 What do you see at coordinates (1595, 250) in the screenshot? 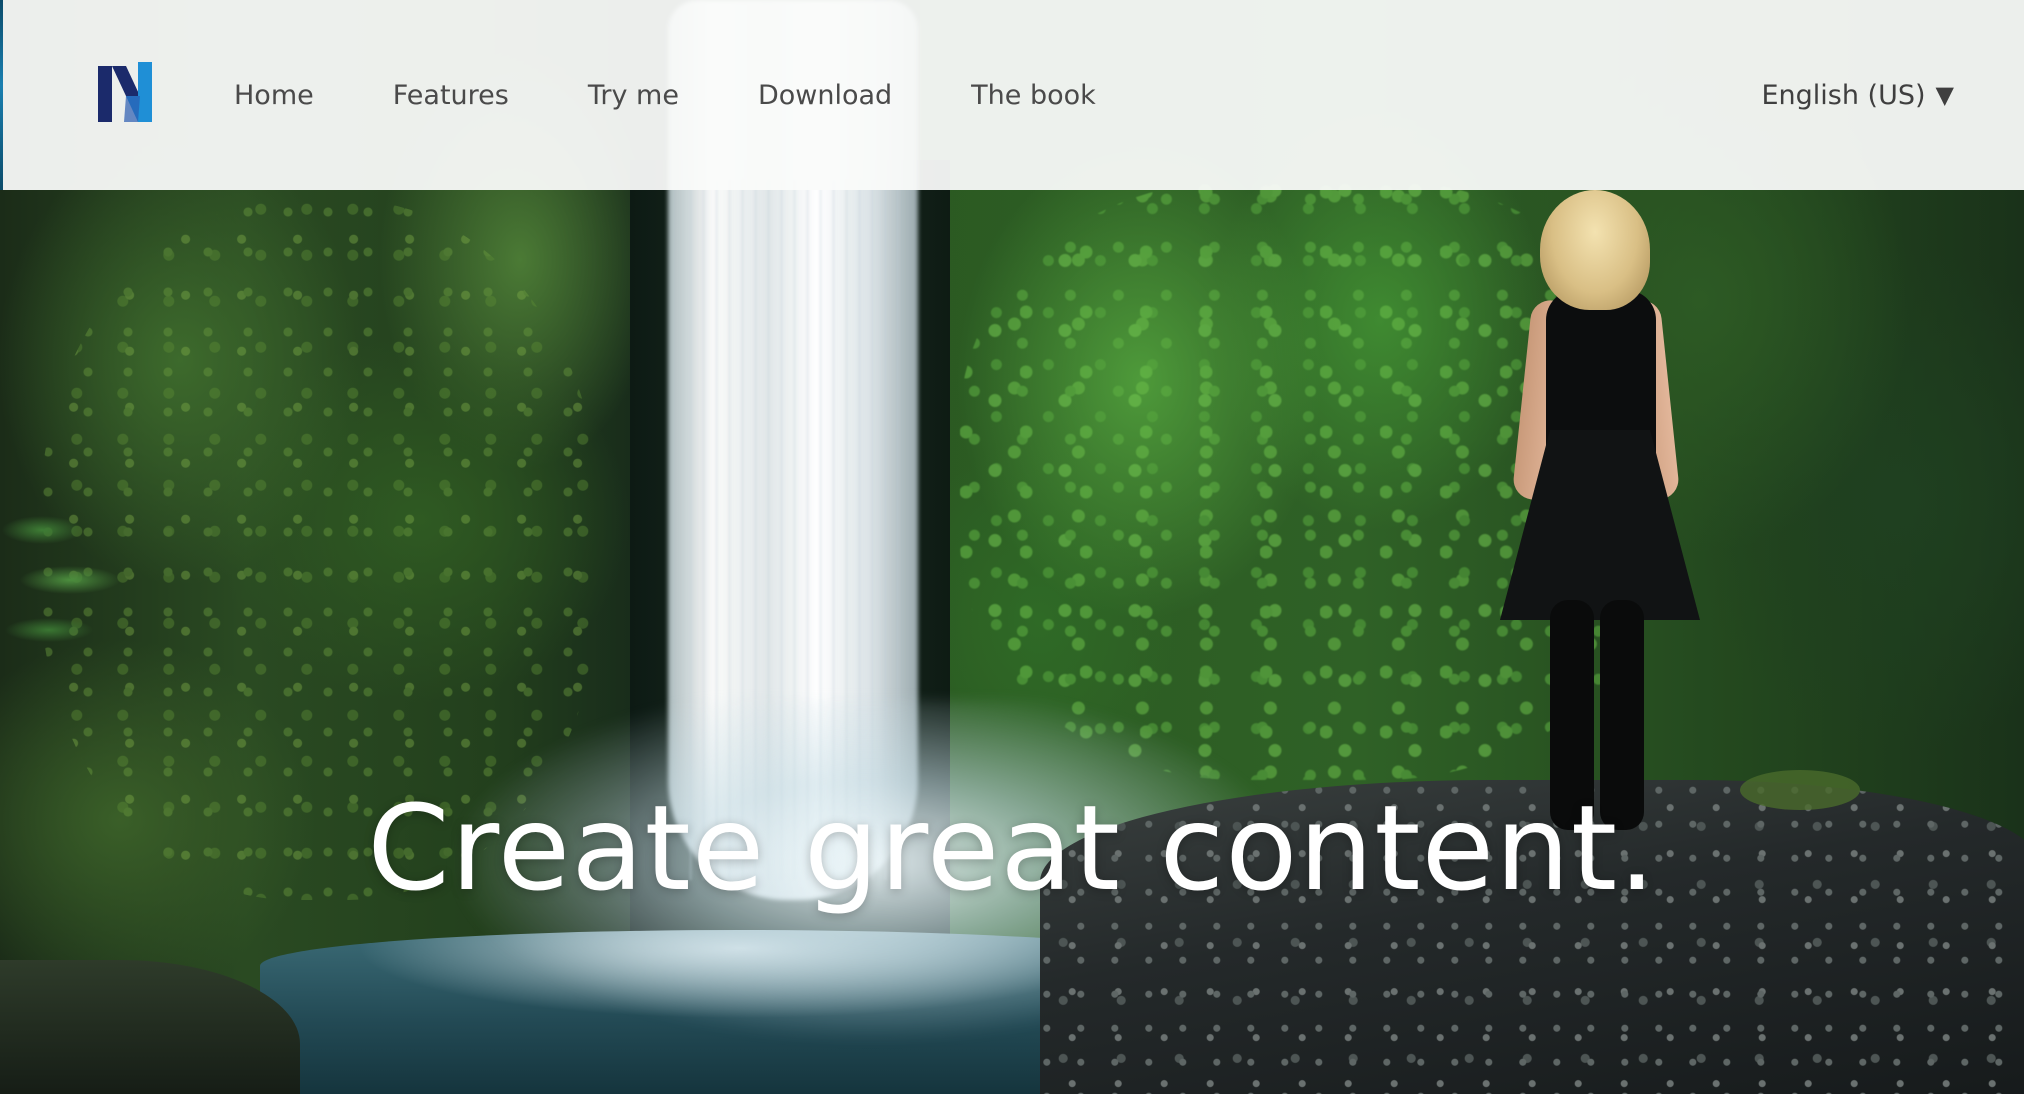
I see `woman-hair` at bounding box center [1595, 250].